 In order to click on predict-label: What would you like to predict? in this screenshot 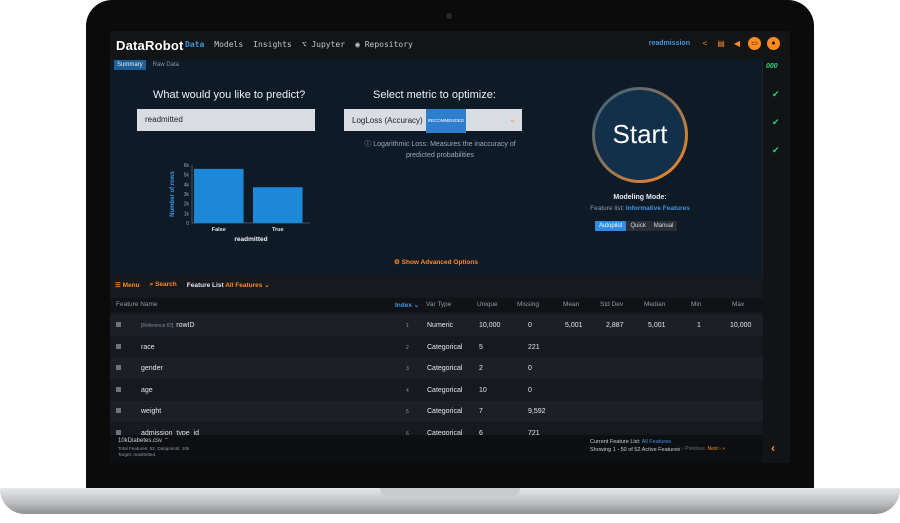, I will do `click(229, 95)`.